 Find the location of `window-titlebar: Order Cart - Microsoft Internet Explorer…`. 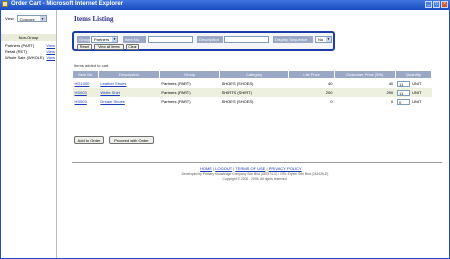

window-titlebar: Order Cart - Microsoft Internet Explorer… is located at coordinates (225, 4).